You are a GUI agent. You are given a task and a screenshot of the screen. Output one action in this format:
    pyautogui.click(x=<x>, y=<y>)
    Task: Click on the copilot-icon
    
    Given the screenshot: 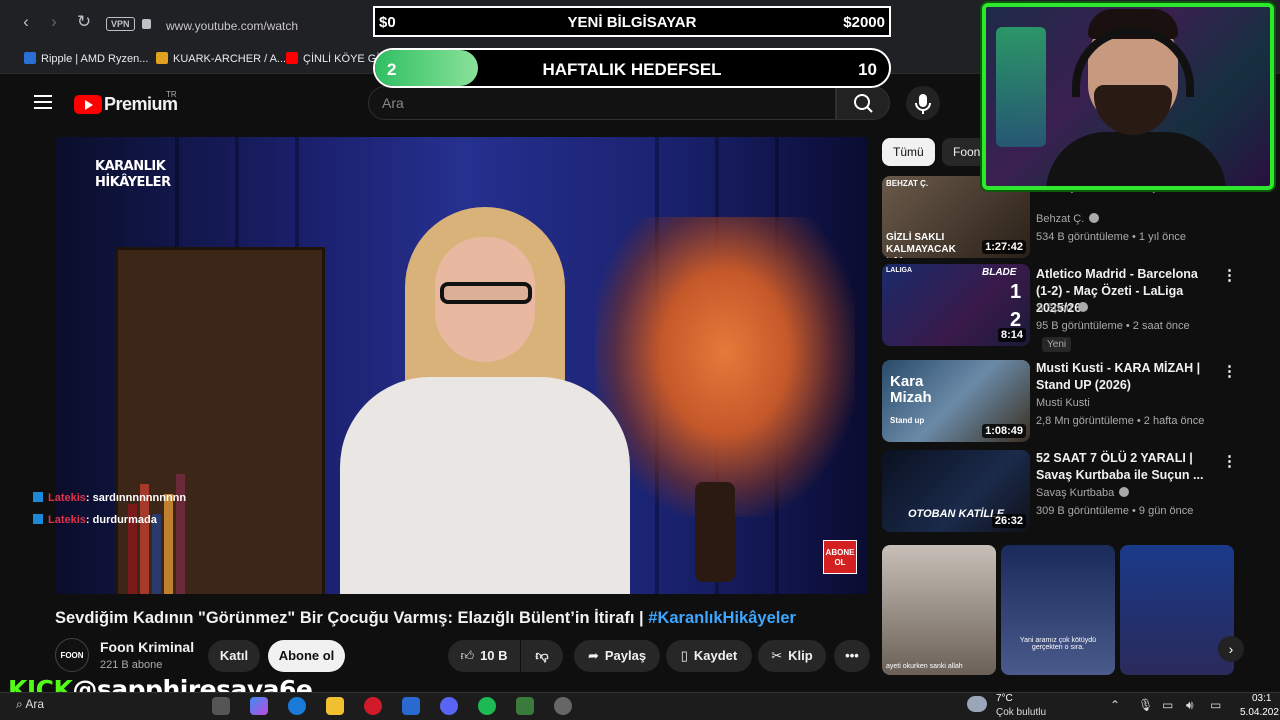 What is the action you would take?
    pyautogui.click(x=259, y=706)
    